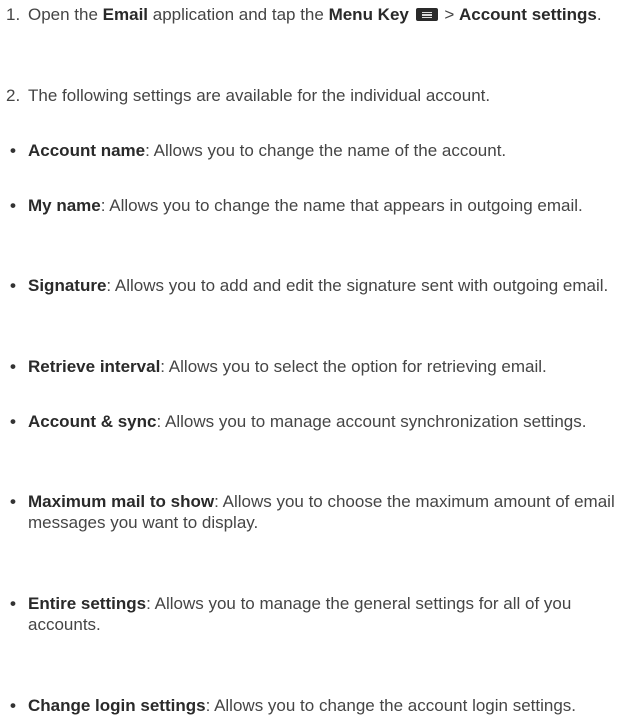  Describe the element at coordinates (426, 14) in the screenshot. I see `menu-key-icon` at that location.